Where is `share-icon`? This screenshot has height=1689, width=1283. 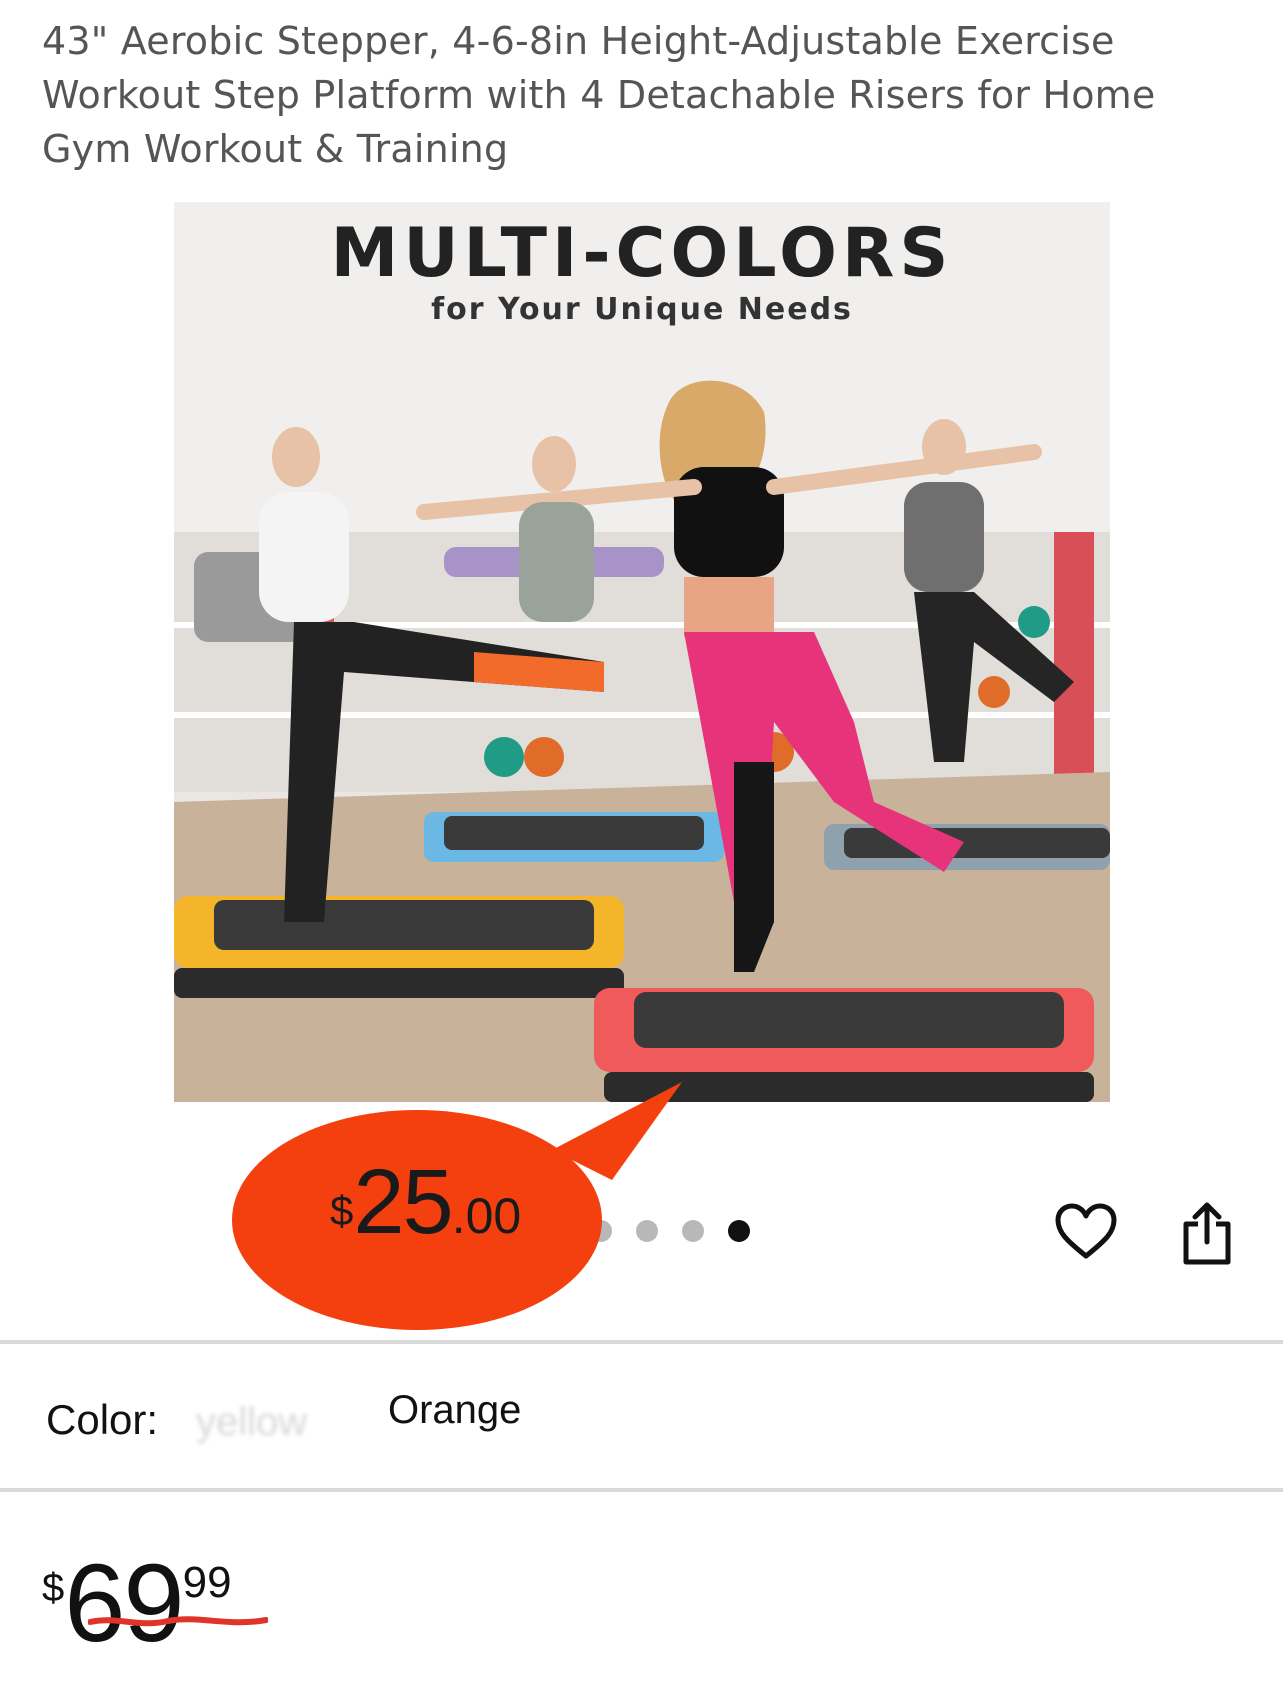
share-icon is located at coordinates (1207, 1233).